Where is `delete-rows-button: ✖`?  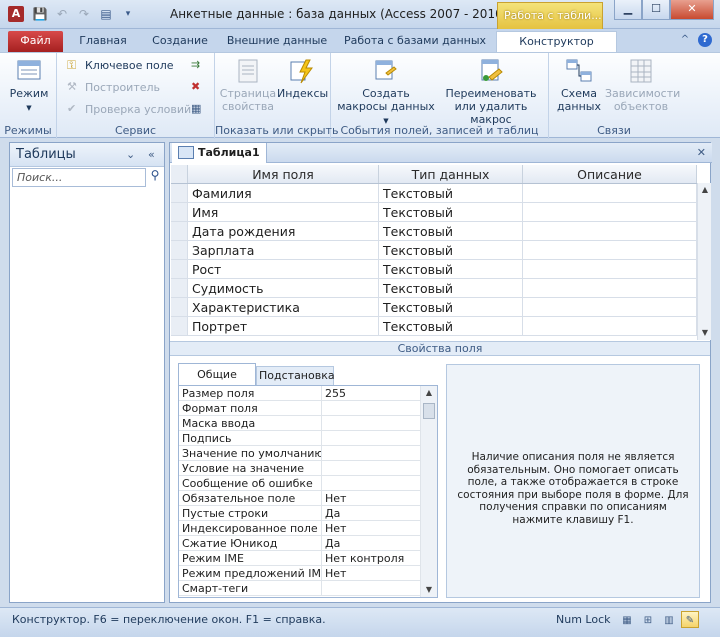 delete-rows-button: ✖ is located at coordinates (198, 87).